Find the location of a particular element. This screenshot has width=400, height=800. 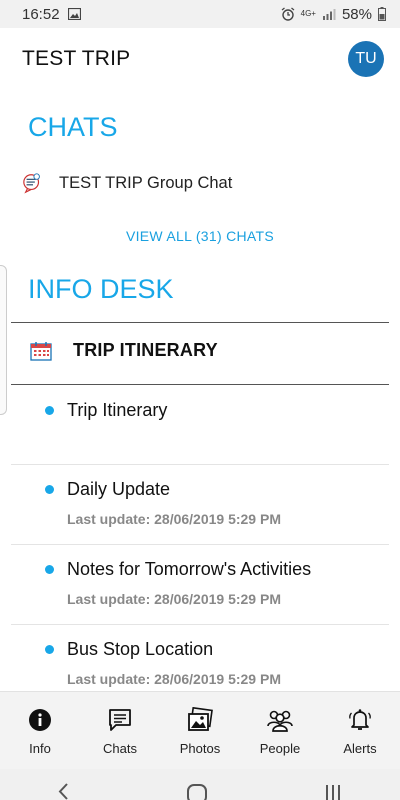

home-icon is located at coordinates (197, 791).